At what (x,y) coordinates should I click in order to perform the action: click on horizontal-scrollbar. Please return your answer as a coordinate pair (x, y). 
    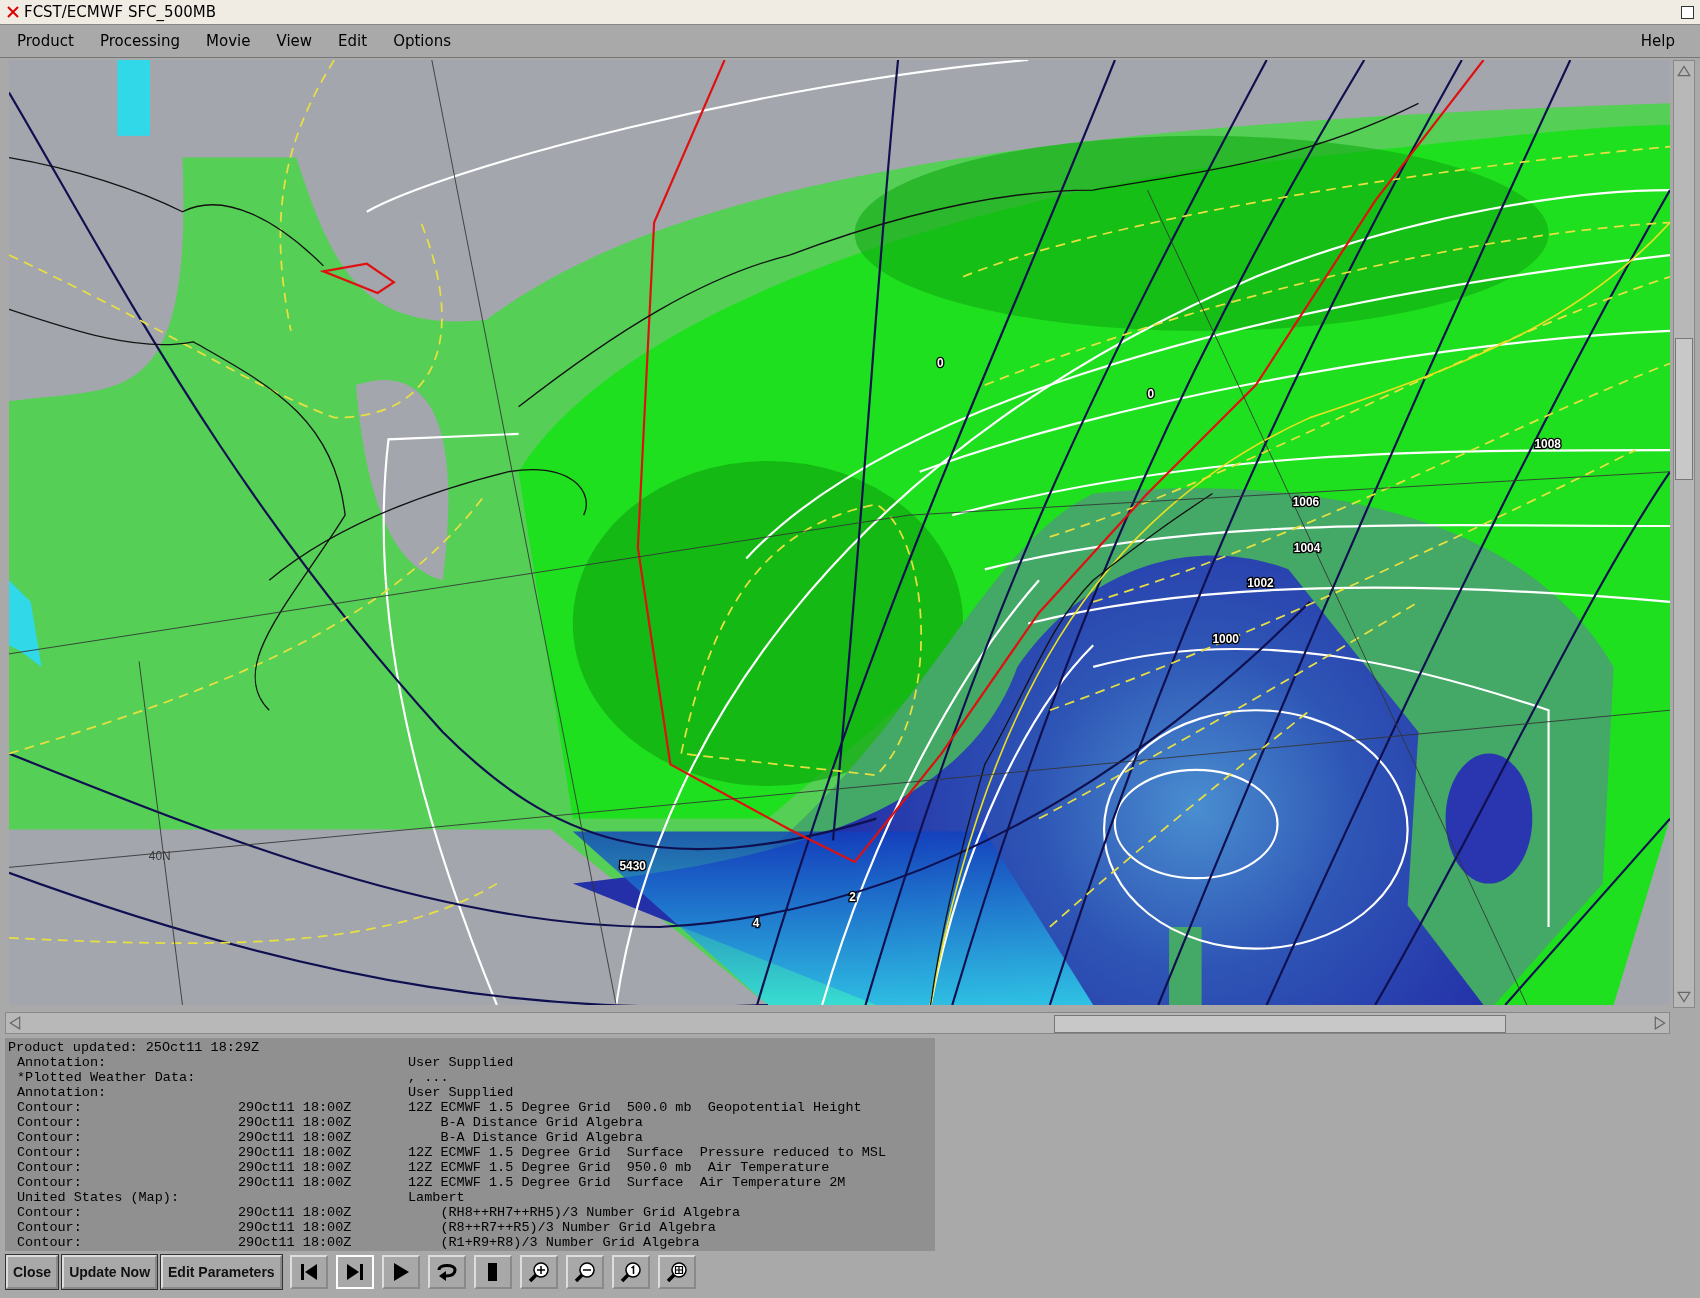
    Looking at the image, I should click on (837, 1023).